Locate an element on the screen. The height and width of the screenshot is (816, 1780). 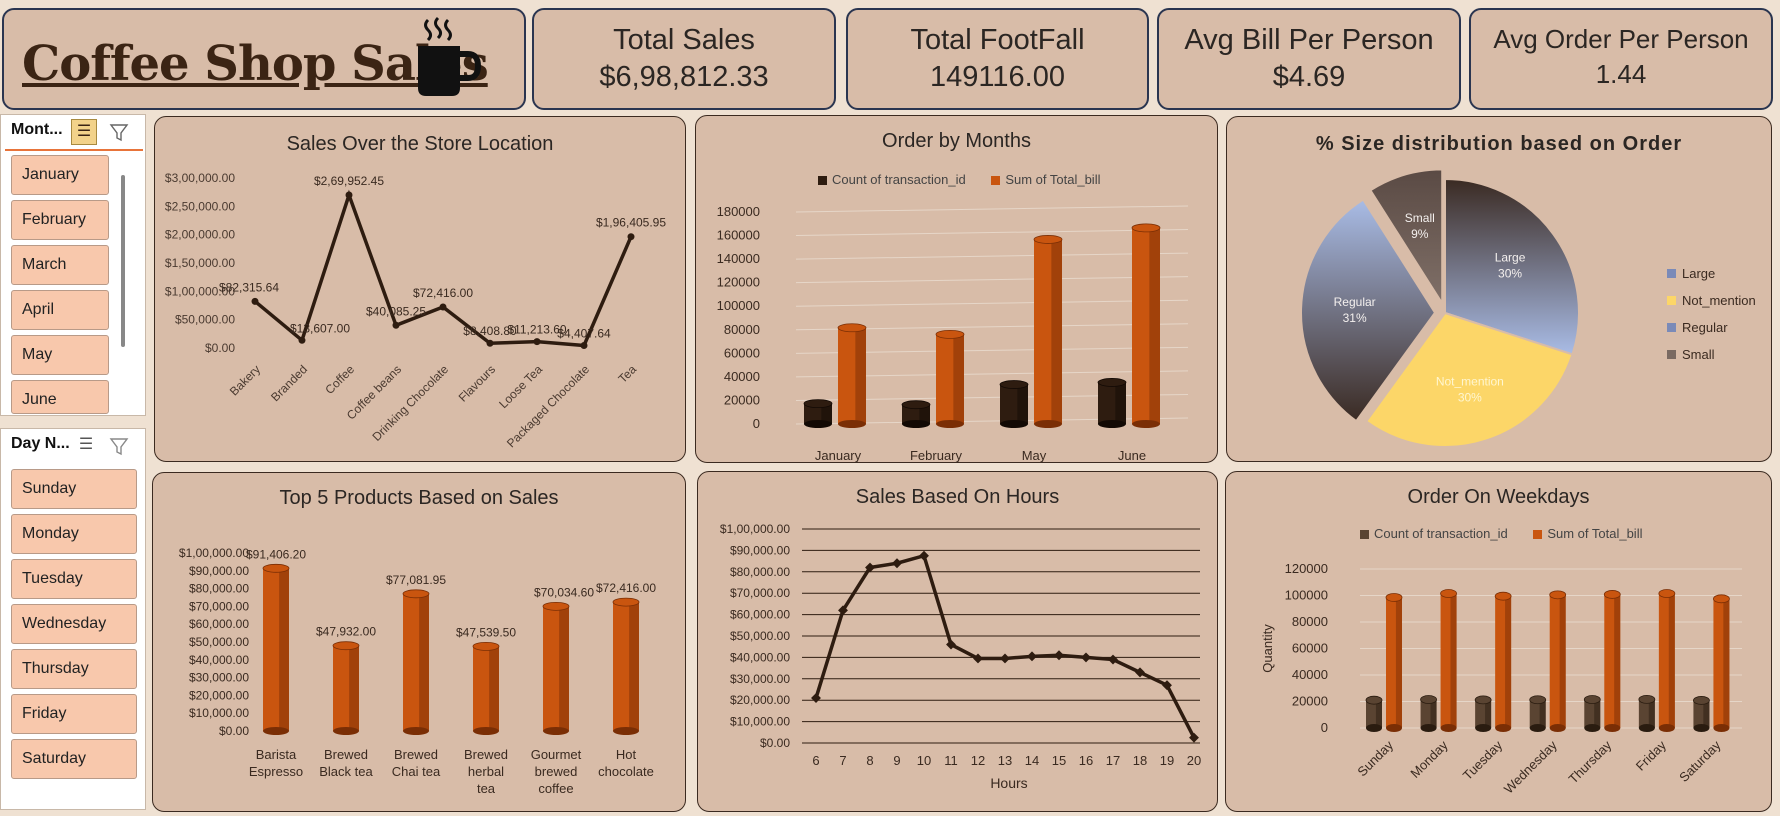
day-item-monday: Monday is located at coordinates (74, 534).